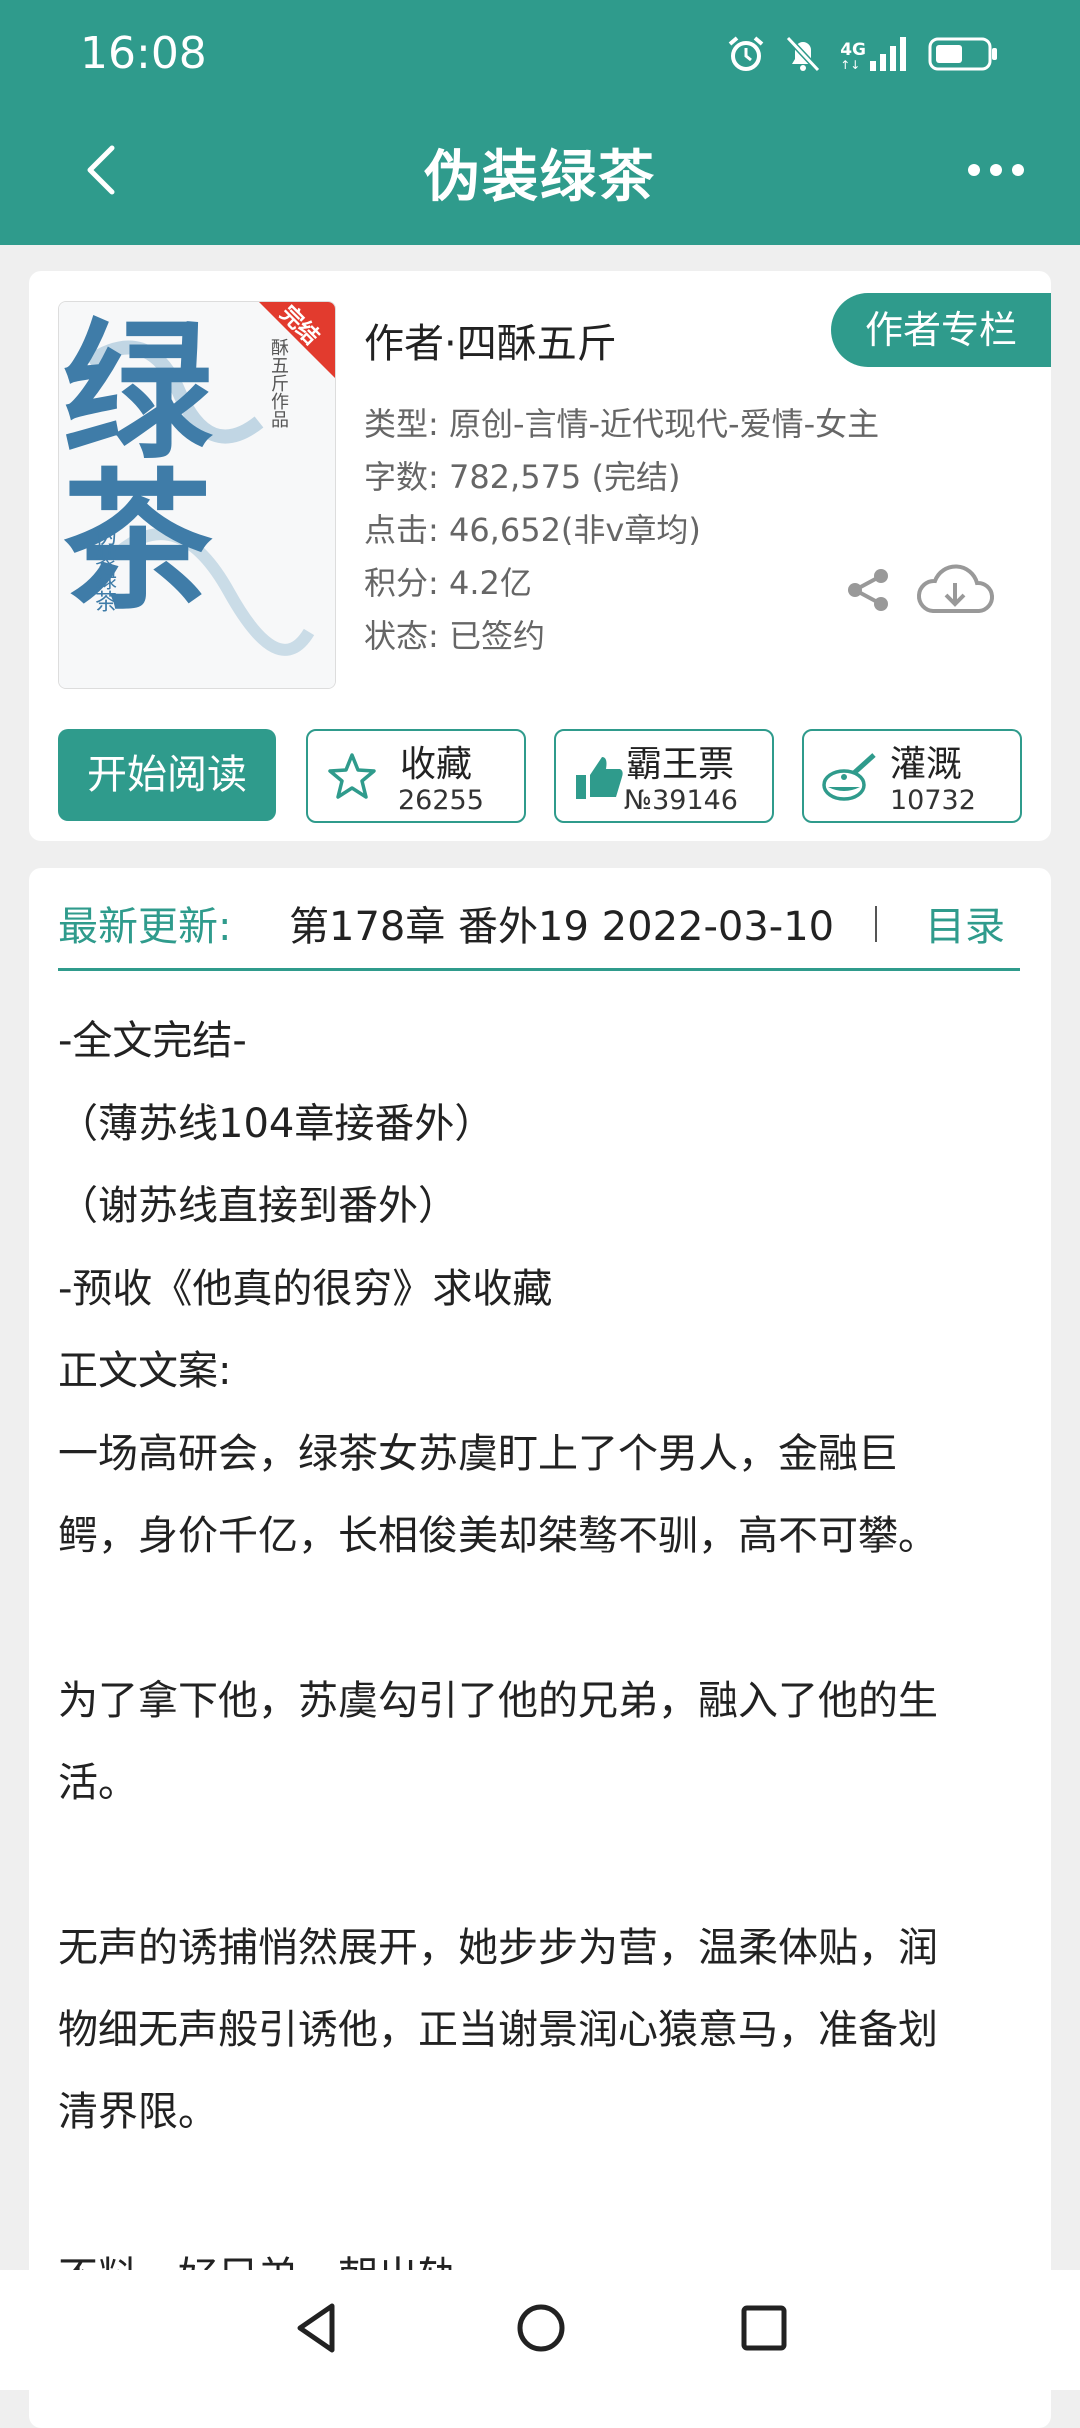  I want to click on water-button: 灌溉 10732, so click(912, 776).